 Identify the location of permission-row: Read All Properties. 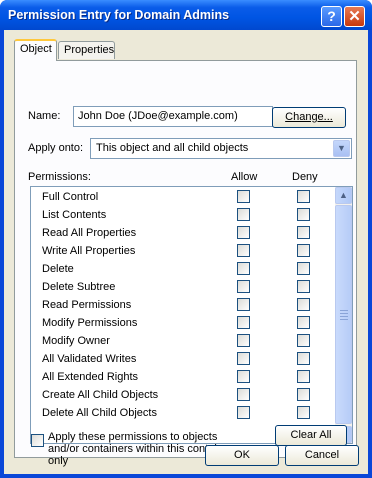
(181, 233).